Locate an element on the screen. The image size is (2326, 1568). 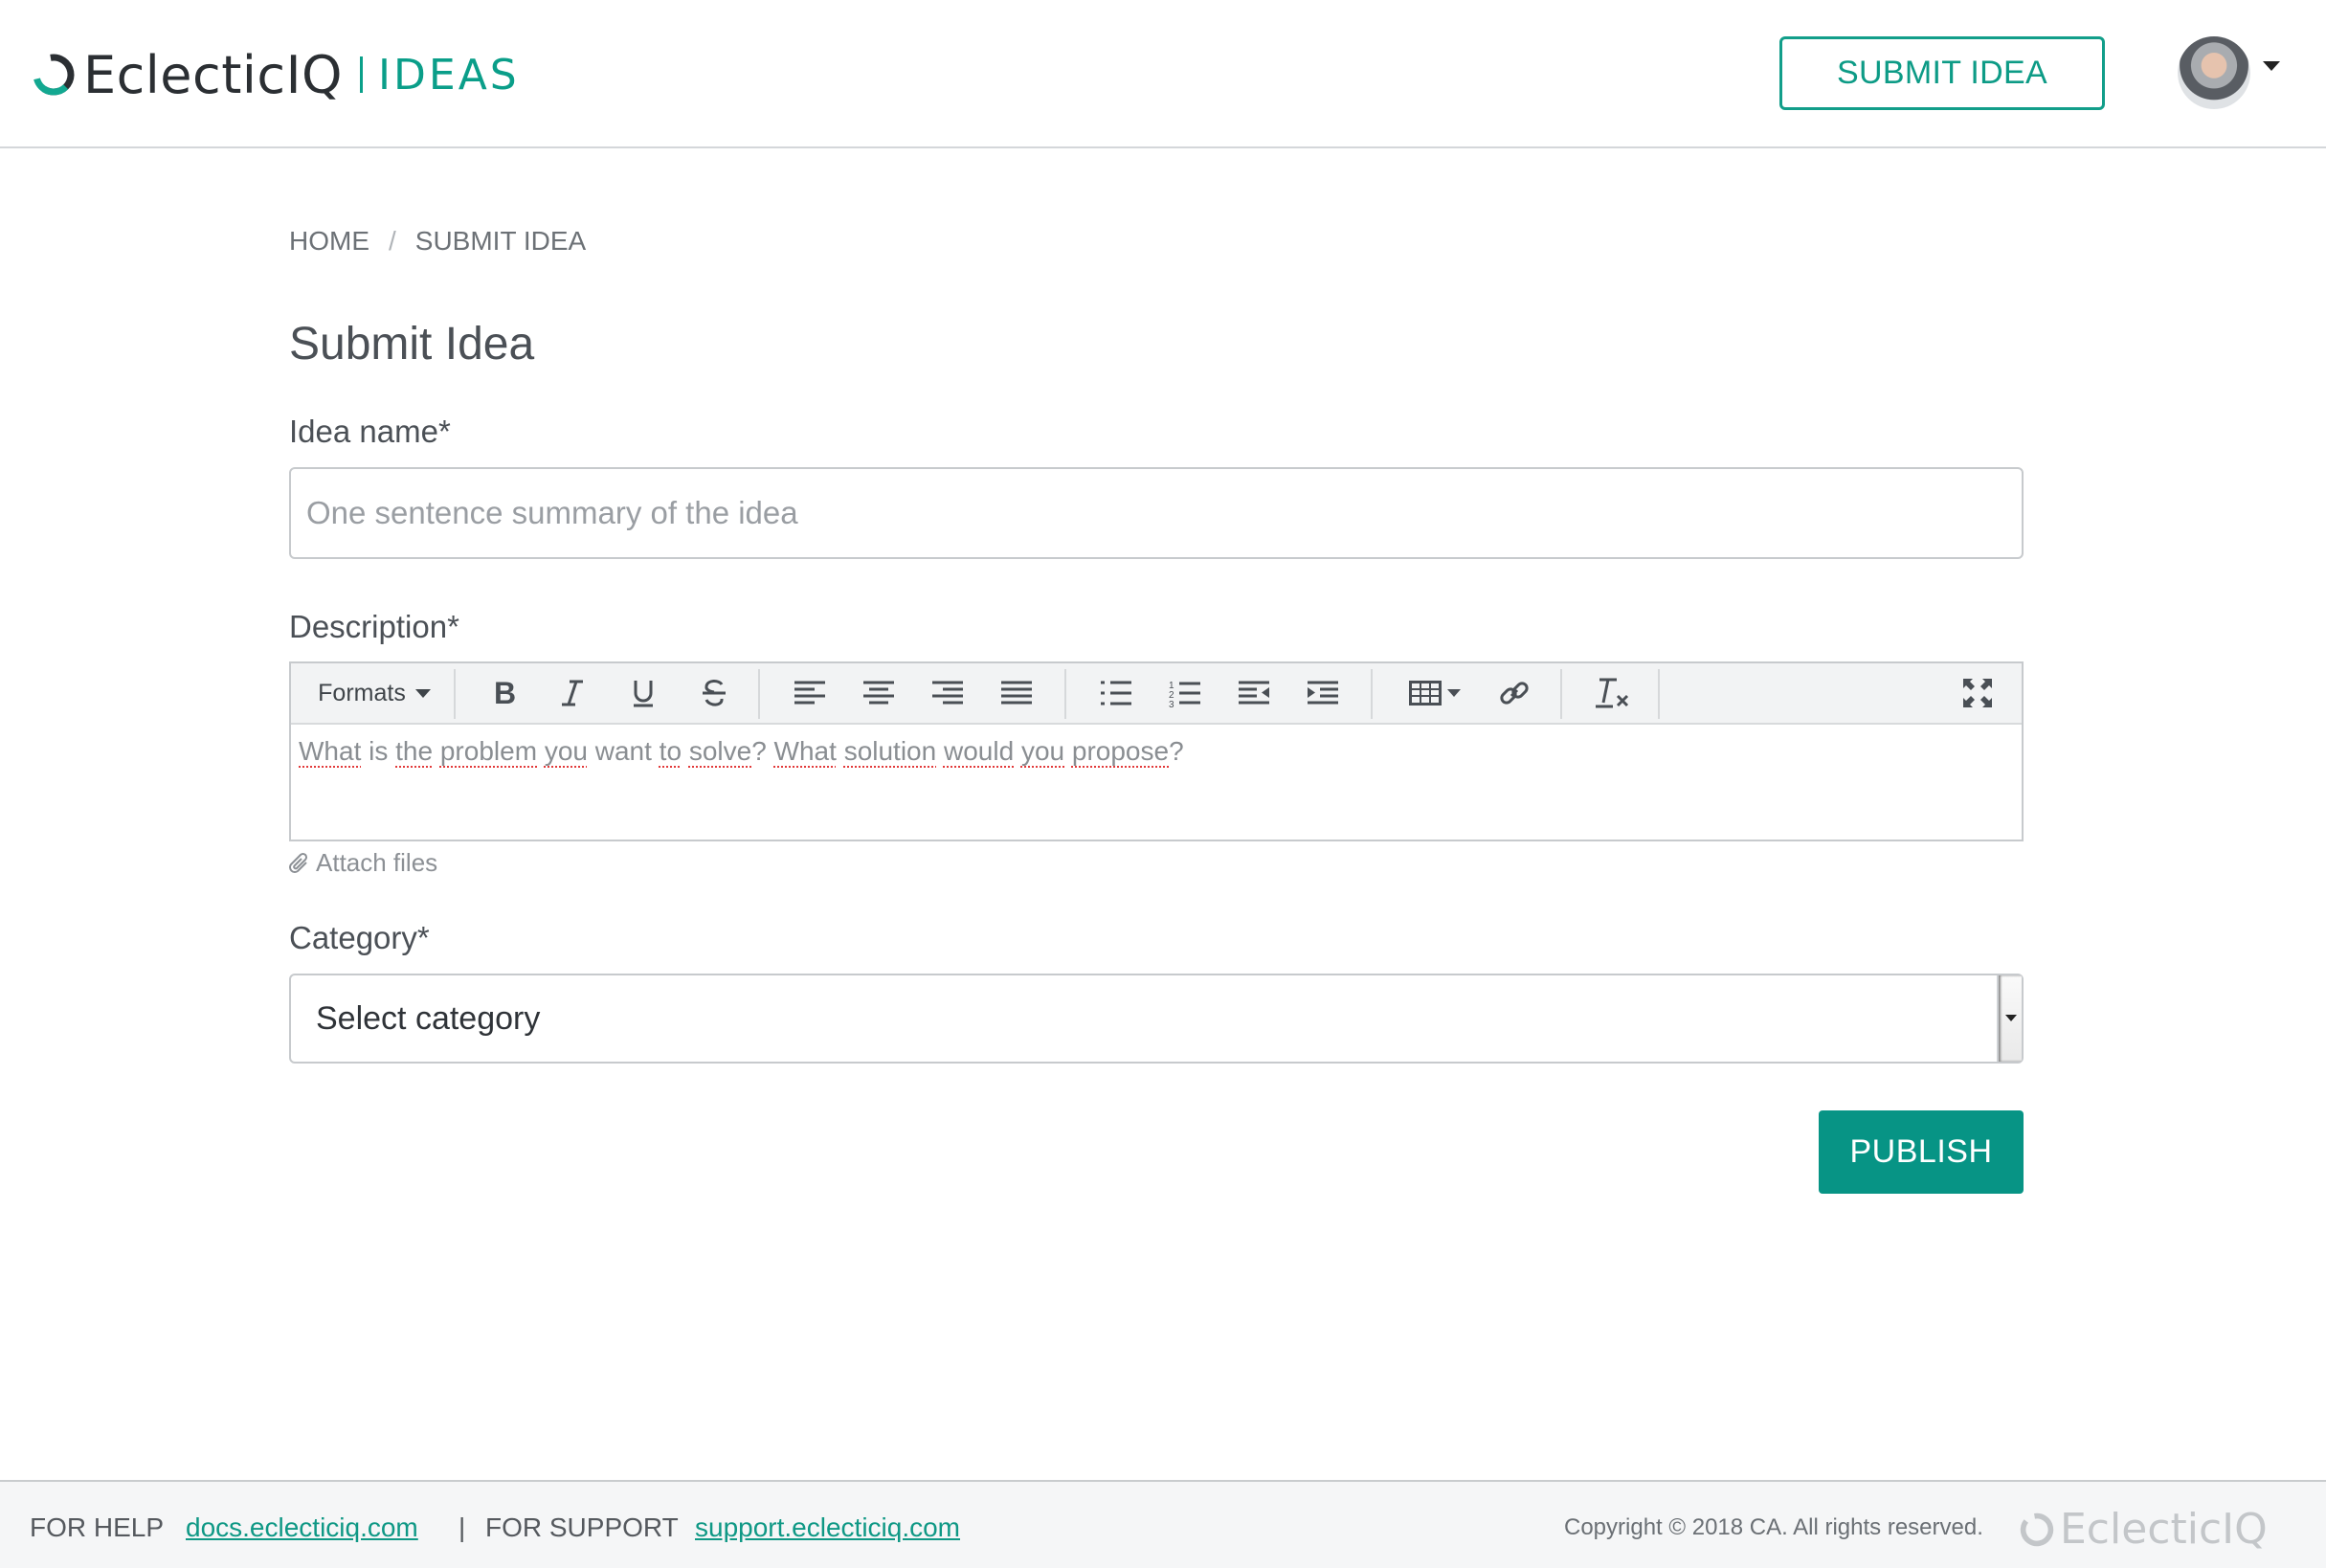
align-left-icon is located at coordinates (809, 693).